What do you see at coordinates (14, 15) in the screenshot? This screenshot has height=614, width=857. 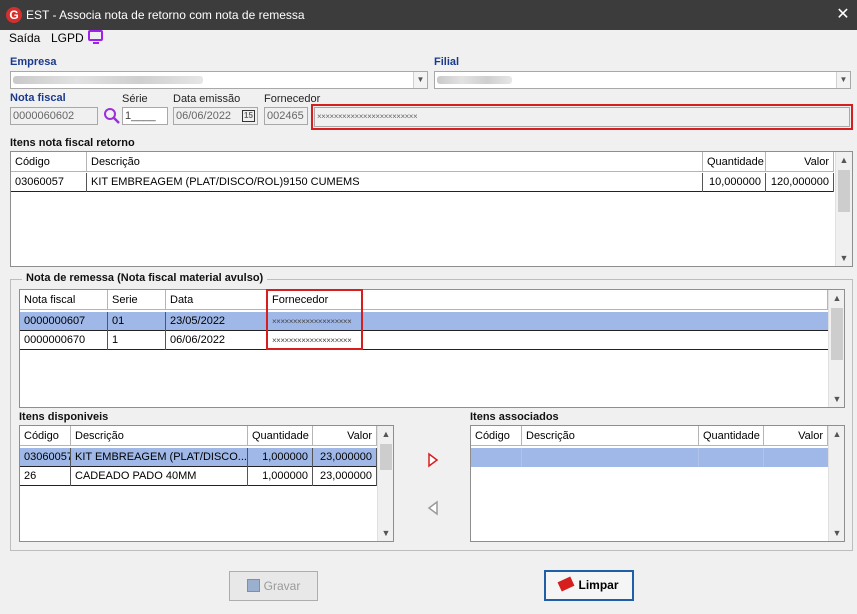 I see `app-logo-icon: G` at bounding box center [14, 15].